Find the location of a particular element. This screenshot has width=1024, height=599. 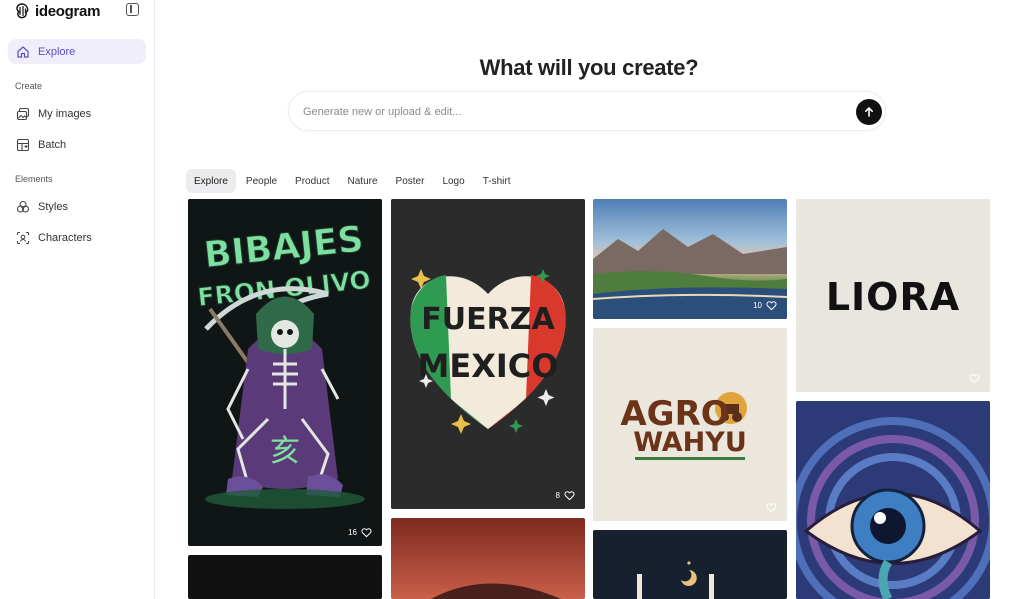

gallery-card-landscape: 10 is located at coordinates (690, 259).